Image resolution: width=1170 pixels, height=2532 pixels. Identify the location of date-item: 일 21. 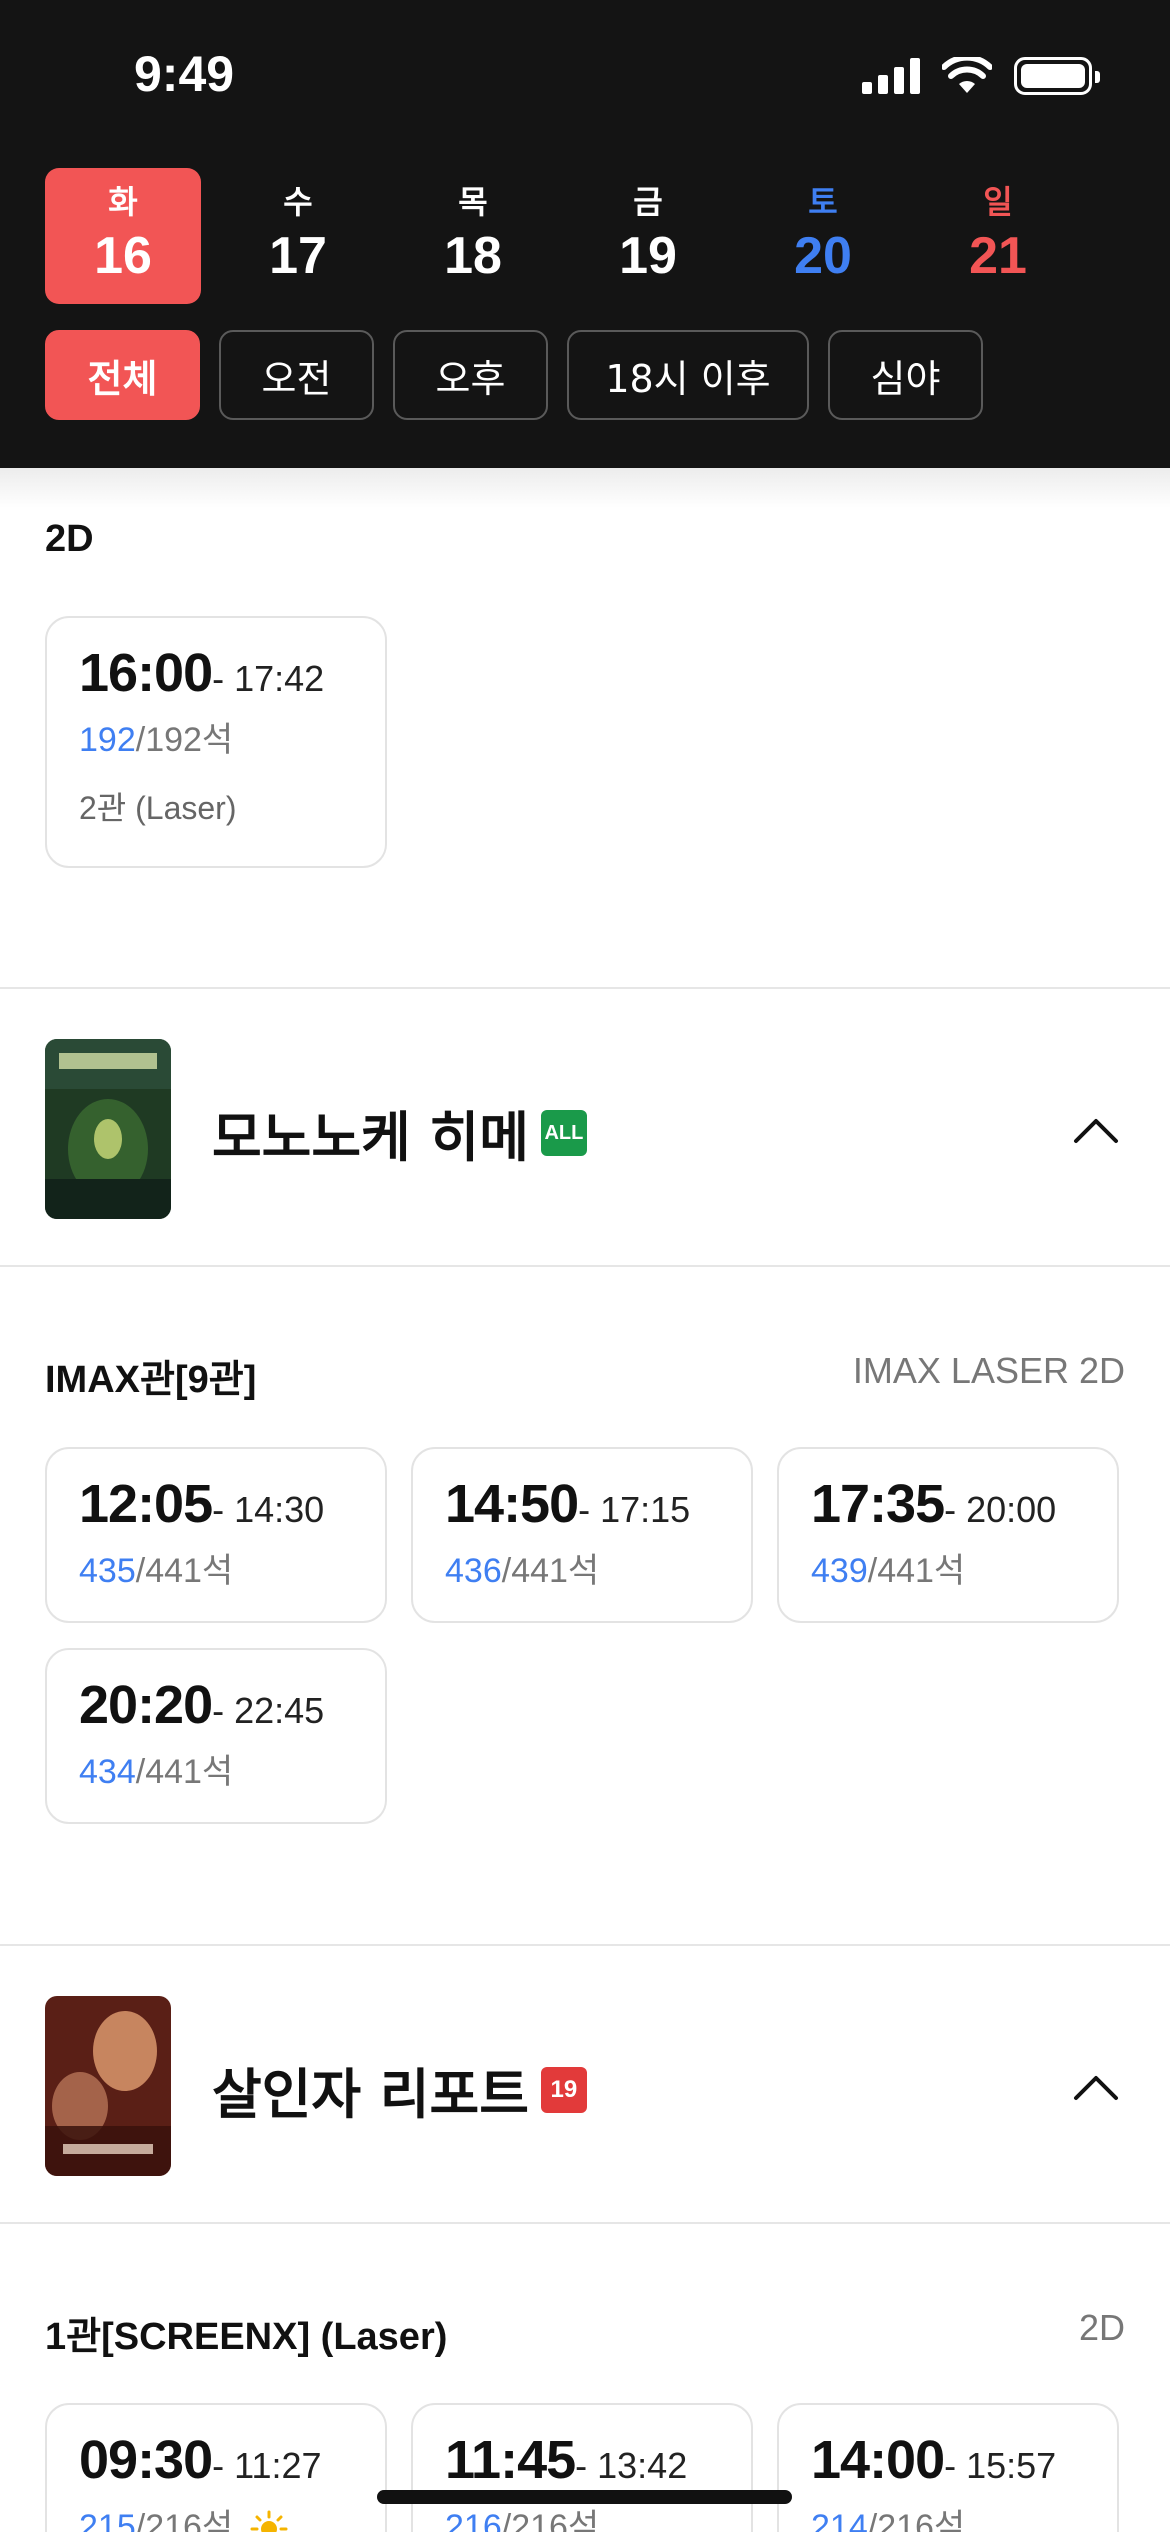
(998, 236).